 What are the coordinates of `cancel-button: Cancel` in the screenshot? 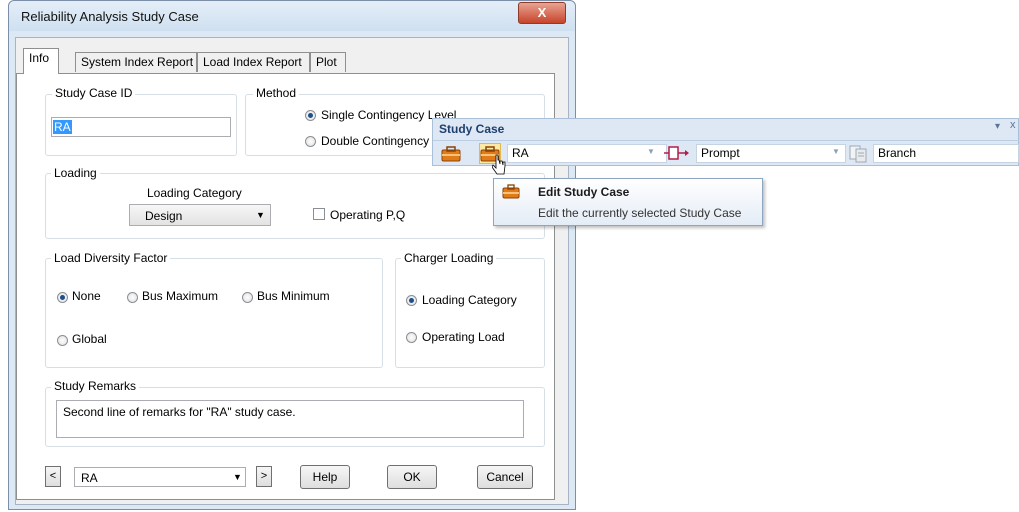 It's located at (505, 477).